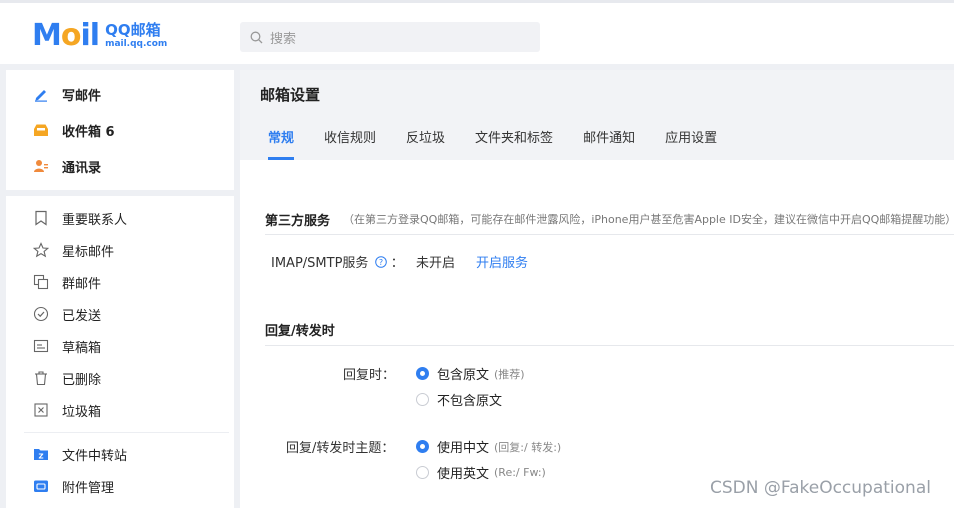 This screenshot has width=954, height=508. What do you see at coordinates (502, 261) in the screenshot?
I see `enable-service-link: 开启服务` at bounding box center [502, 261].